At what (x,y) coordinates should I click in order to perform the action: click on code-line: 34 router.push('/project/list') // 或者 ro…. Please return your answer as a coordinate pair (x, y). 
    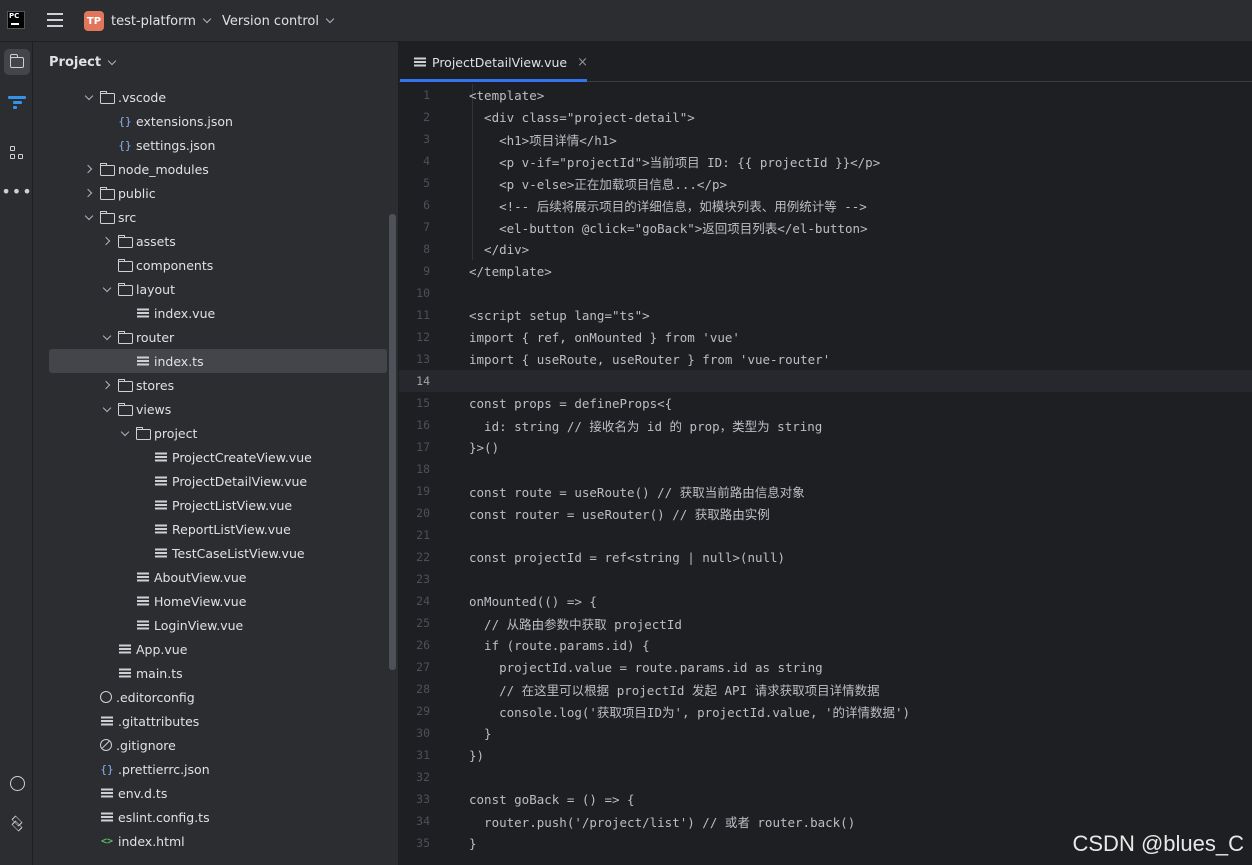
    Looking at the image, I should click on (825, 821).